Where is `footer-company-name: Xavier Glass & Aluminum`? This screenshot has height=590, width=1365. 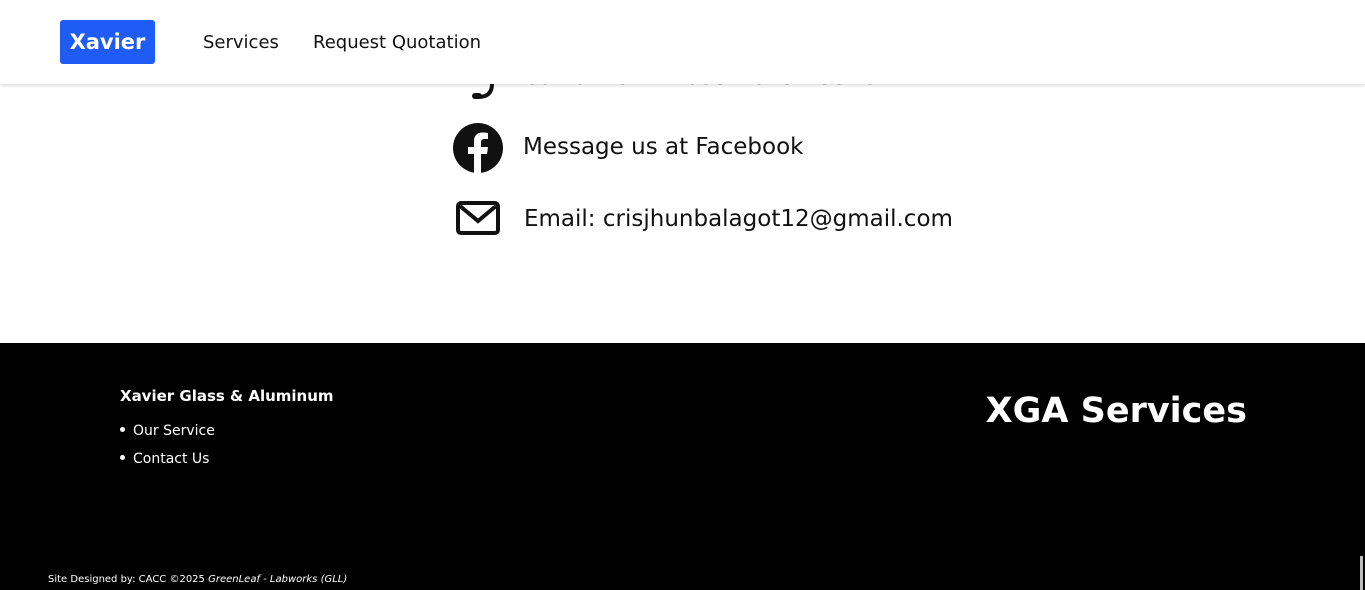 footer-company-name: Xavier Glass & Aluminum is located at coordinates (227, 396).